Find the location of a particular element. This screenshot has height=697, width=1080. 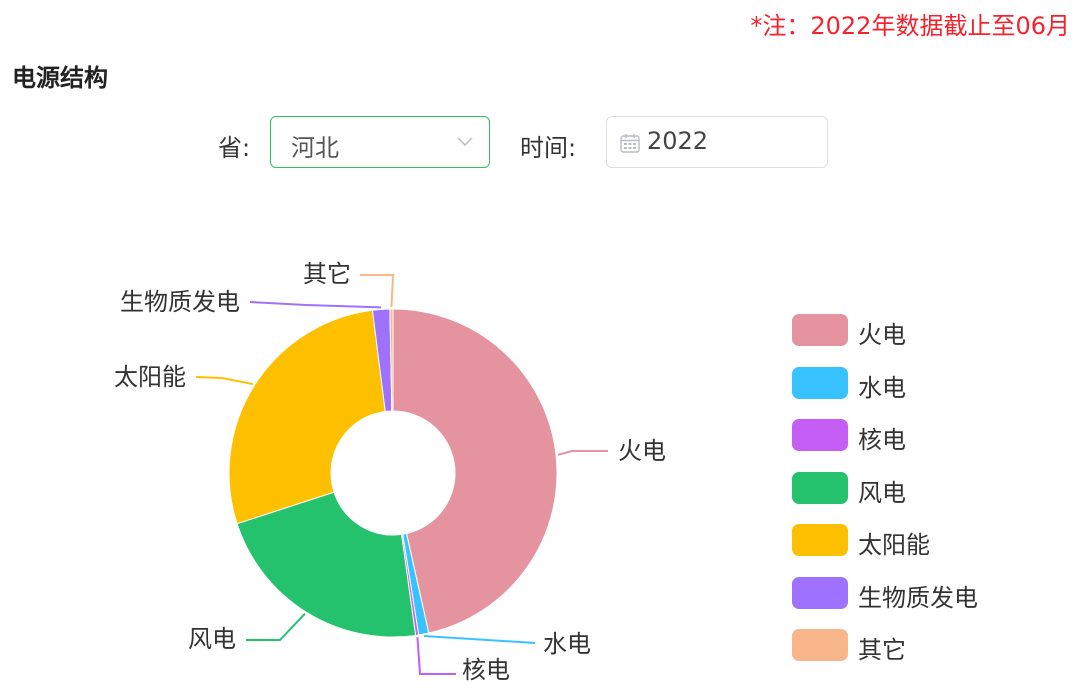

slice-label-4: 太阳能 is located at coordinates (150, 377).